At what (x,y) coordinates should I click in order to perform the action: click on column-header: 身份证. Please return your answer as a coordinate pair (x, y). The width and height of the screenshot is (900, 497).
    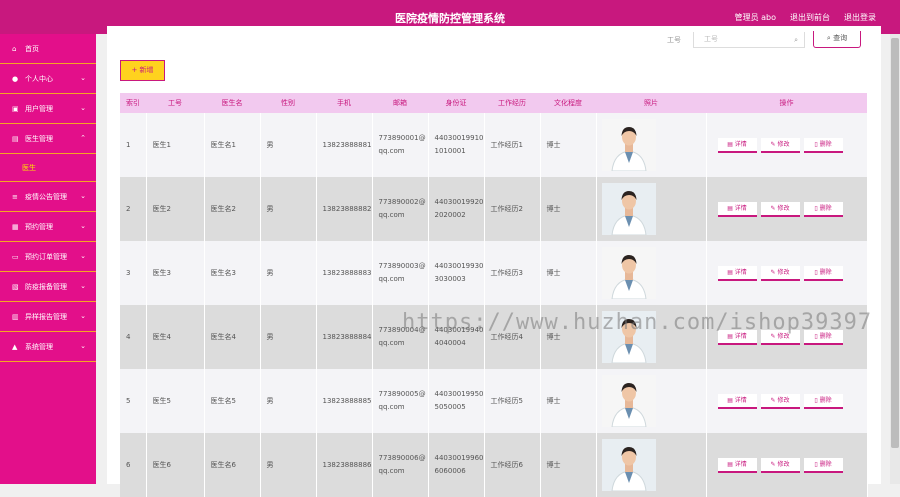
    Looking at the image, I should click on (456, 103).